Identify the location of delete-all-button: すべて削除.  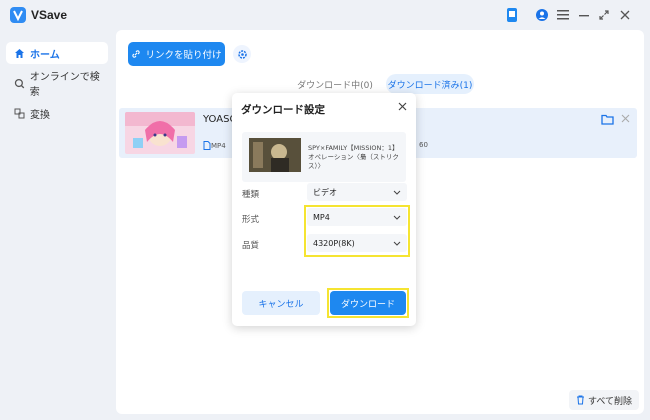
(604, 400).